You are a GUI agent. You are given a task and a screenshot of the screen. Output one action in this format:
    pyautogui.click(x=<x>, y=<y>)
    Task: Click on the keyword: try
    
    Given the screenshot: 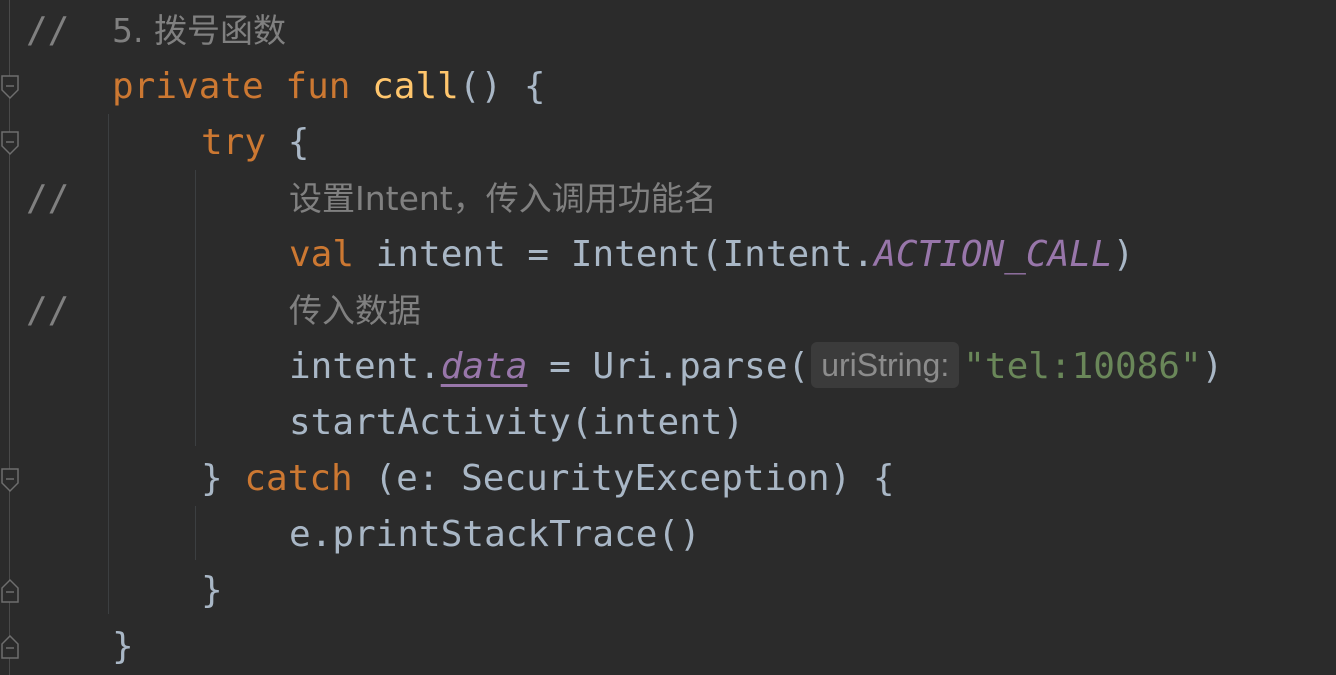 What is the action you would take?
    pyautogui.click(x=234, y=142)
    